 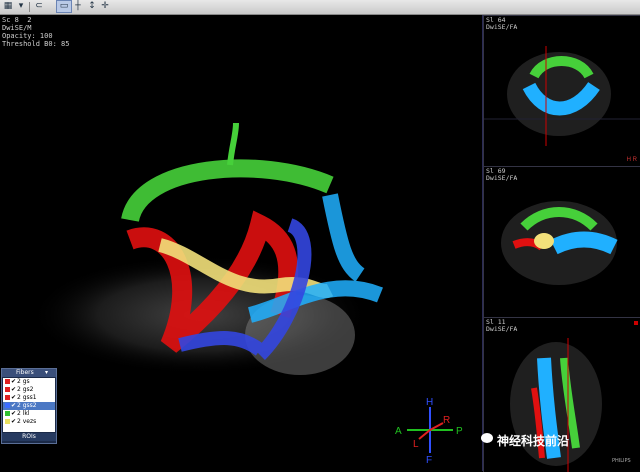 What do you see at coordinates (487, 438) in the screenshot?
I see `wechat-icon` at bounding box center [487, 438].